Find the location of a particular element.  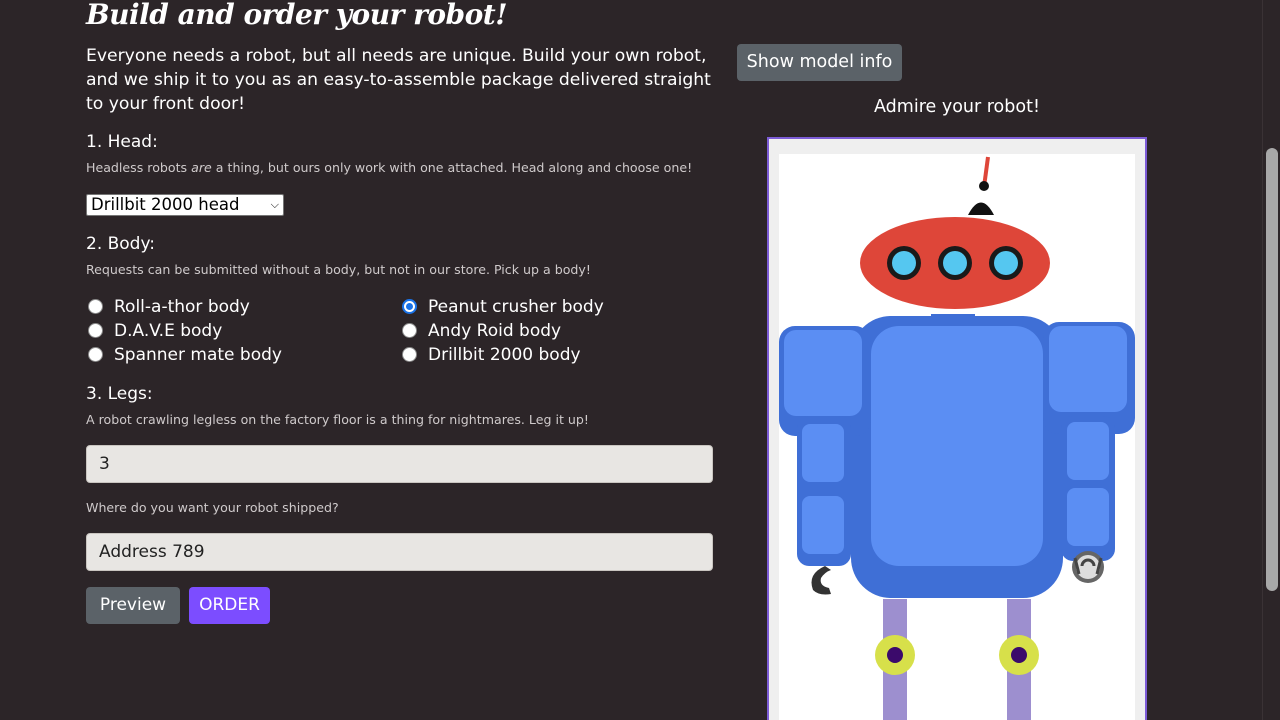

show-model-info-button: Show model info is located at coordinates (819, 62).